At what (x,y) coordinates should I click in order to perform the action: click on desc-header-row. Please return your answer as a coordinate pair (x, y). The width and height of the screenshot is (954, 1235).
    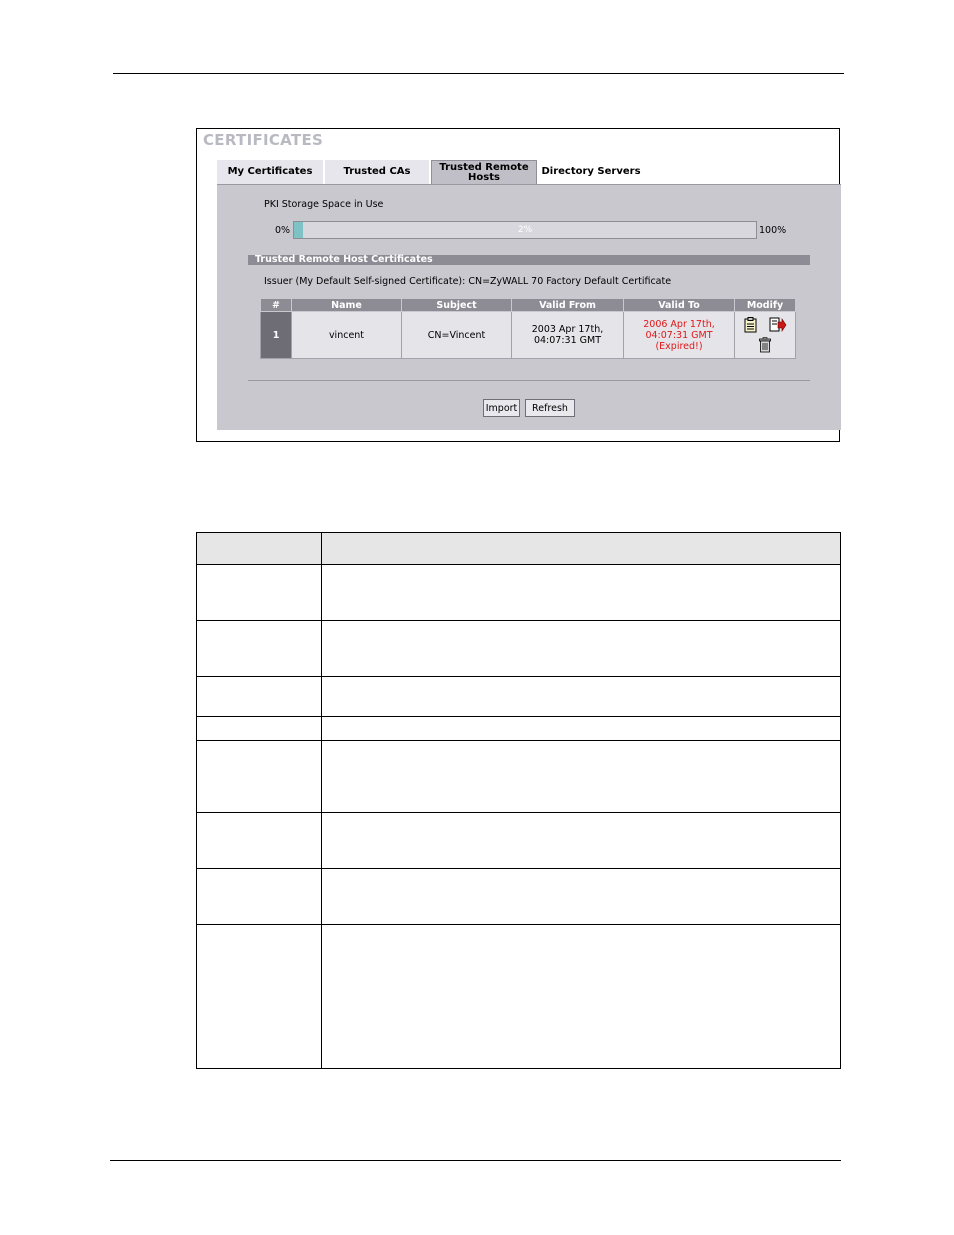
    Looking at the image, I should click on (518, 548).